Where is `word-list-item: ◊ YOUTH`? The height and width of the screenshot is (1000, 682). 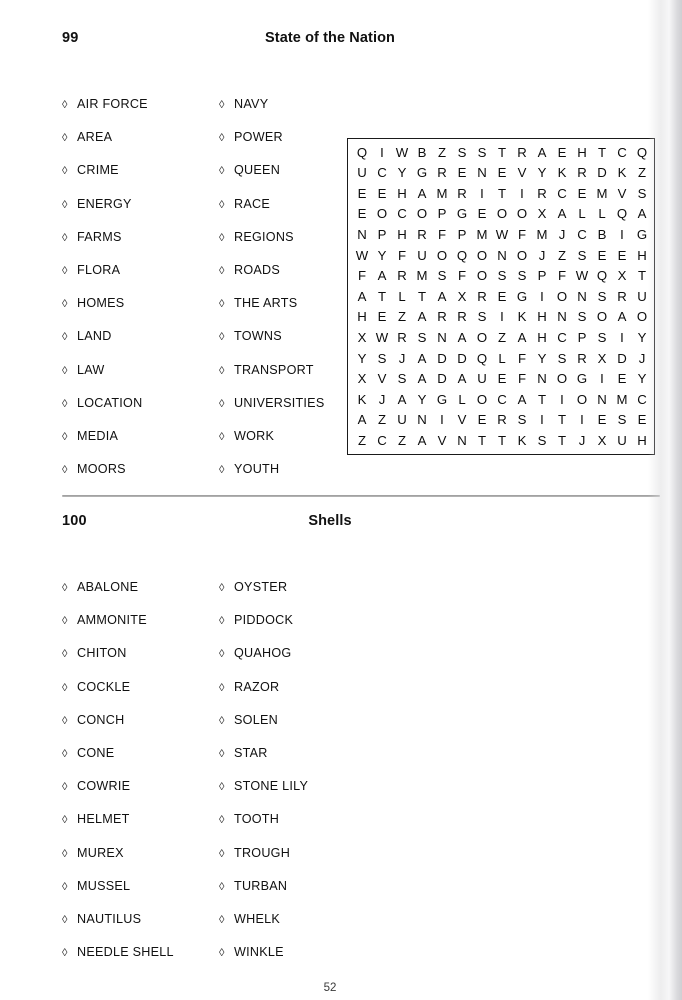 word-list-item: ◊ YOUTH is located at coordinates (289, 479).